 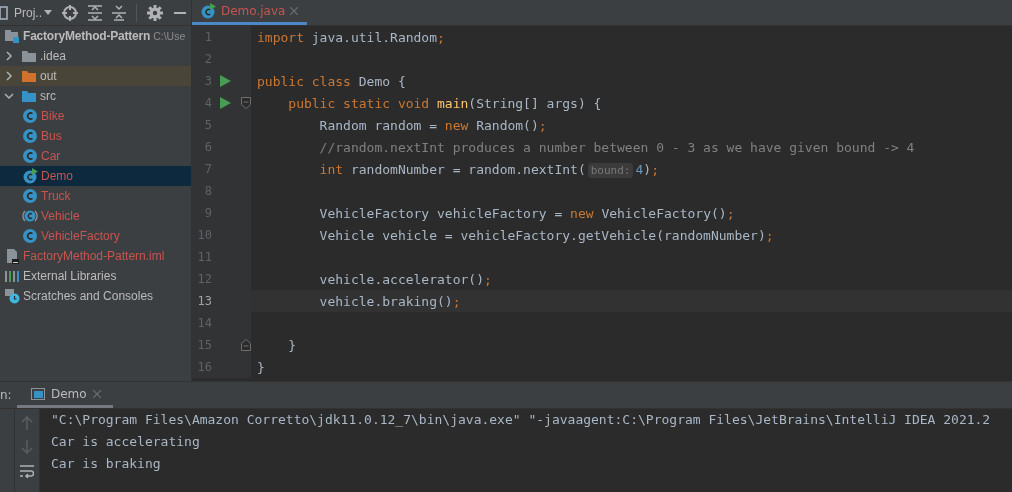 I want to click on tree-item: External Libraries, so click(x=95, y=276).